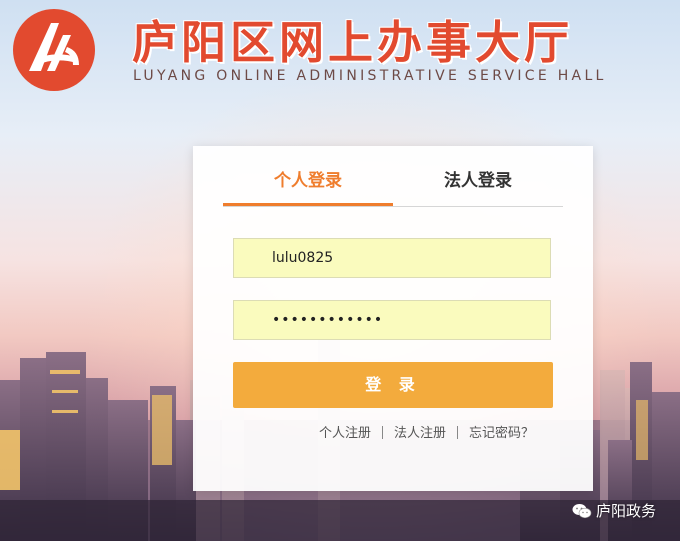 The height and width of the screenshot is (541, 680). I want to click on luyang-logo-icon, so click(54, 50).